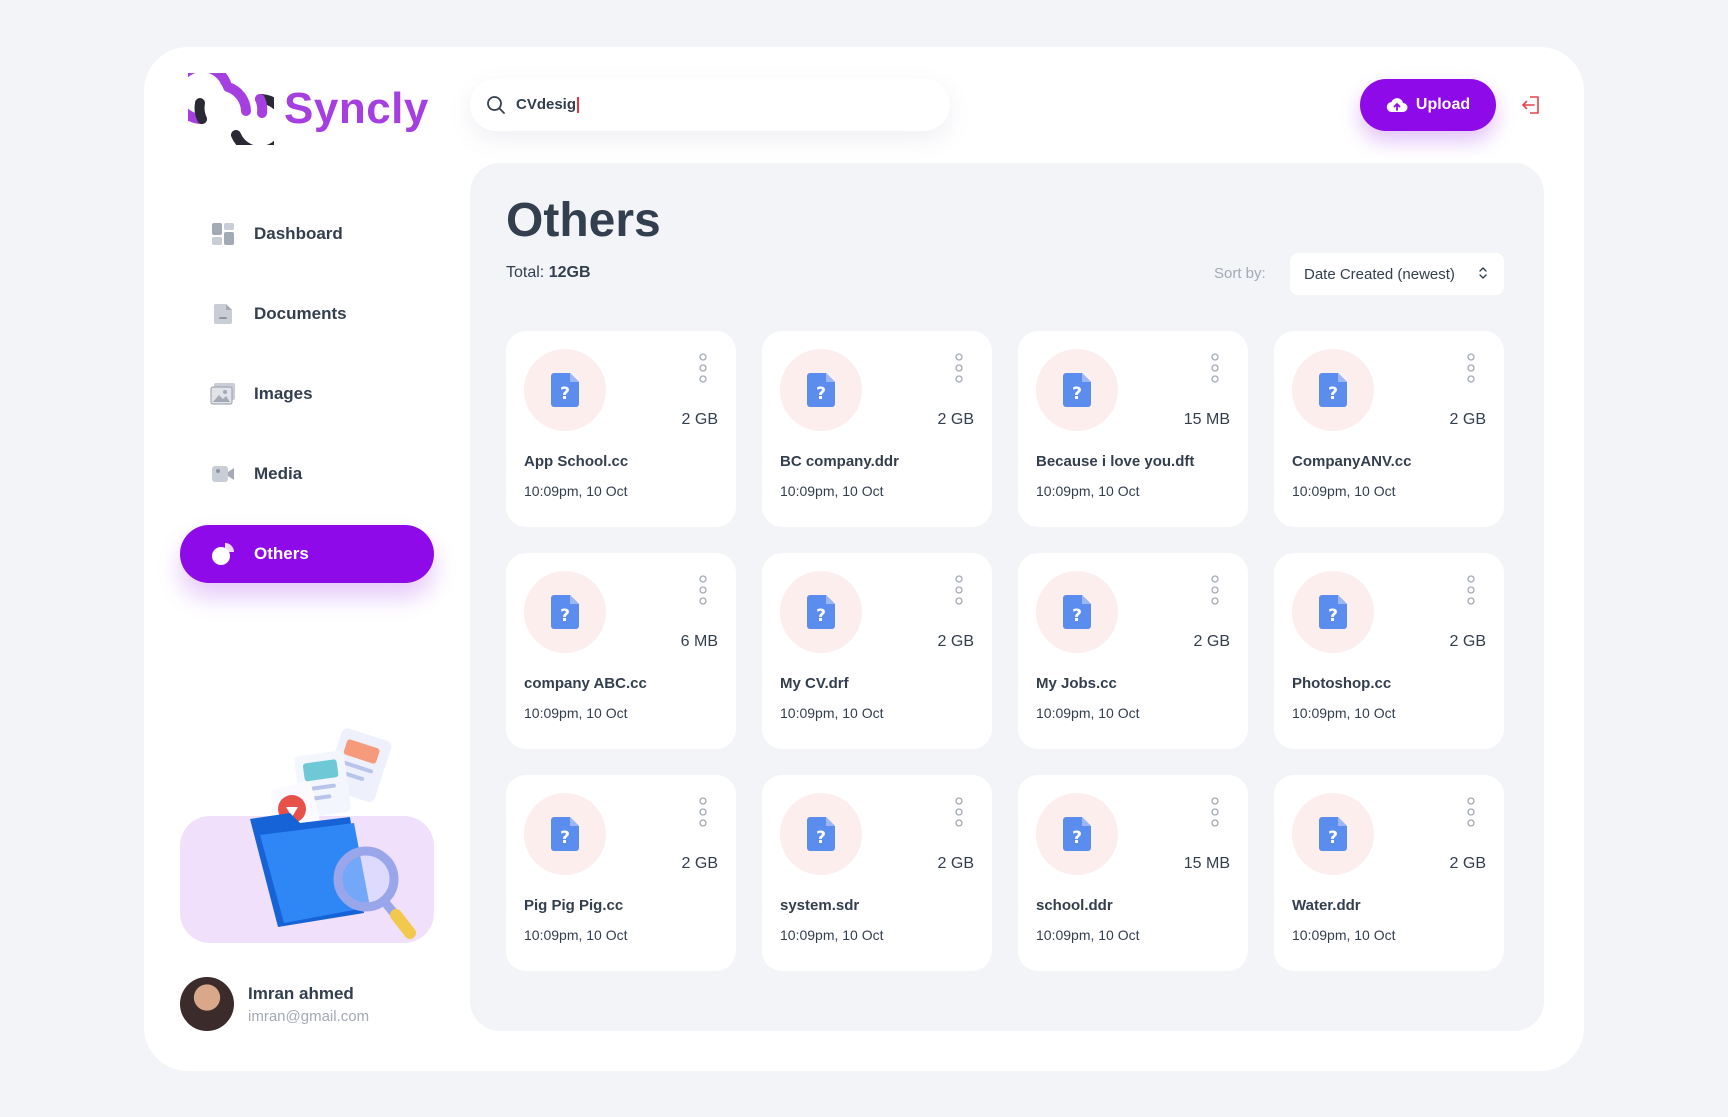 This screenshot has height=1117, width=1728. I want to click on logo: Syncly, so click(308, 109).